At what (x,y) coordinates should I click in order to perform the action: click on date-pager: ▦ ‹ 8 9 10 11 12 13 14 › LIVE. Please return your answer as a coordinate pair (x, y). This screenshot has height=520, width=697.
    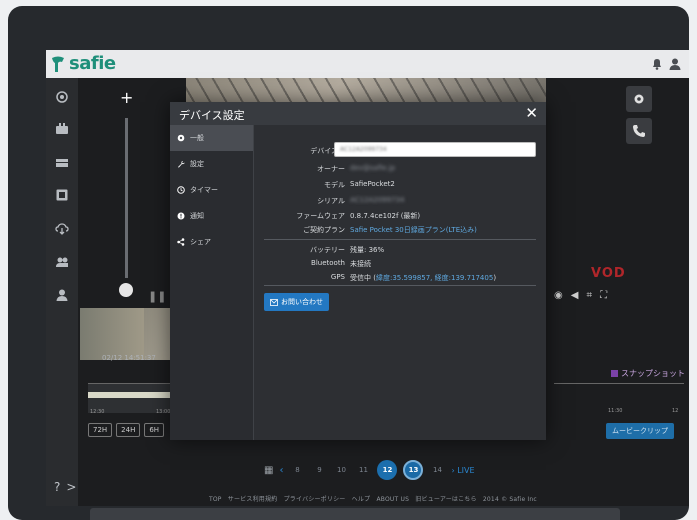
    Looking at the image, I should click on (369, 470).